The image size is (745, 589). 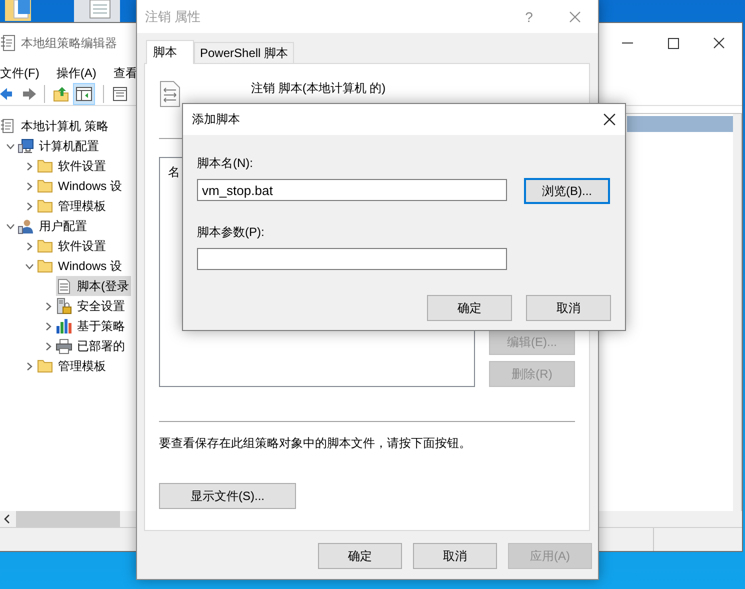 What do you see at coordinates (101, 326) in the screenshot?
I see `tree-item-label: 基于策略` at bounding box center [101, 326].